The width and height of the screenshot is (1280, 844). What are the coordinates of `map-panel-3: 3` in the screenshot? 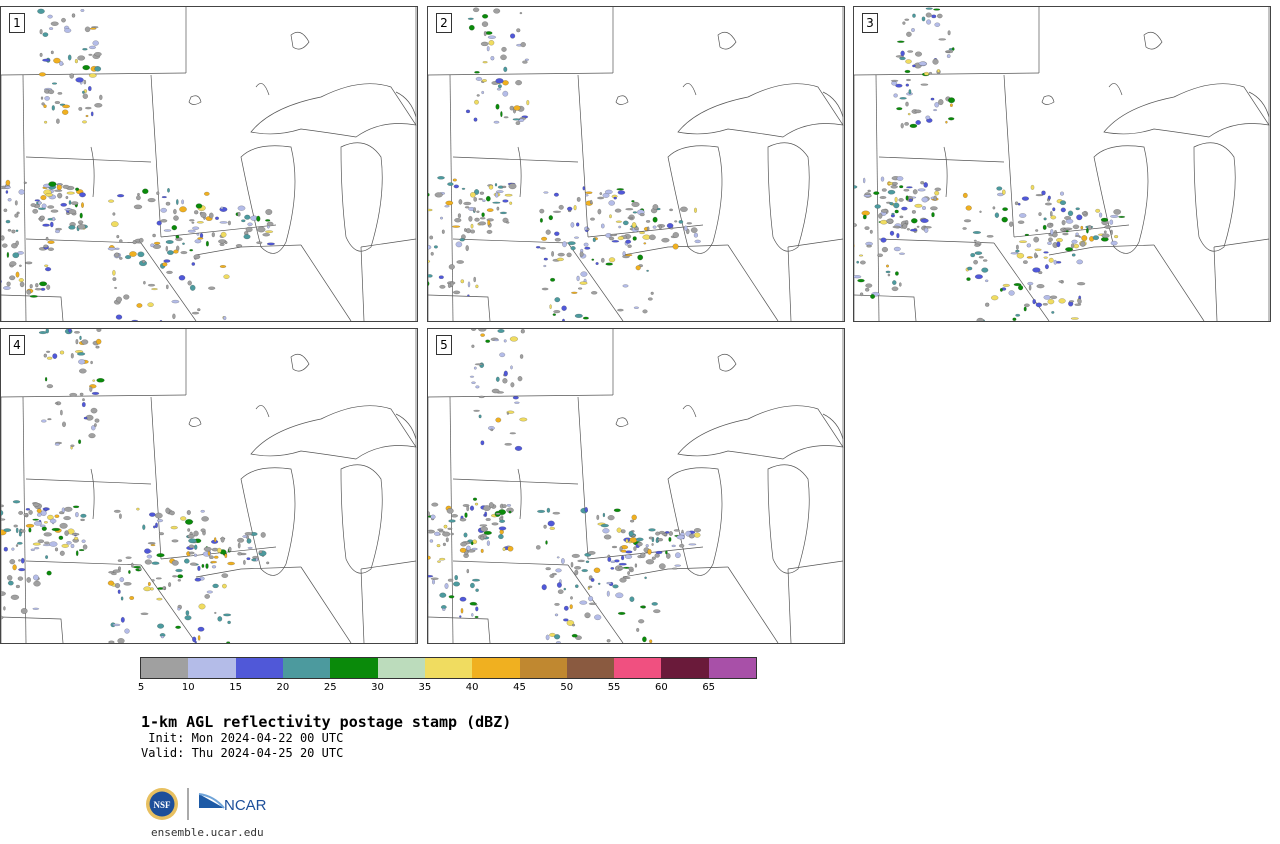 It's located at (1062, 164).